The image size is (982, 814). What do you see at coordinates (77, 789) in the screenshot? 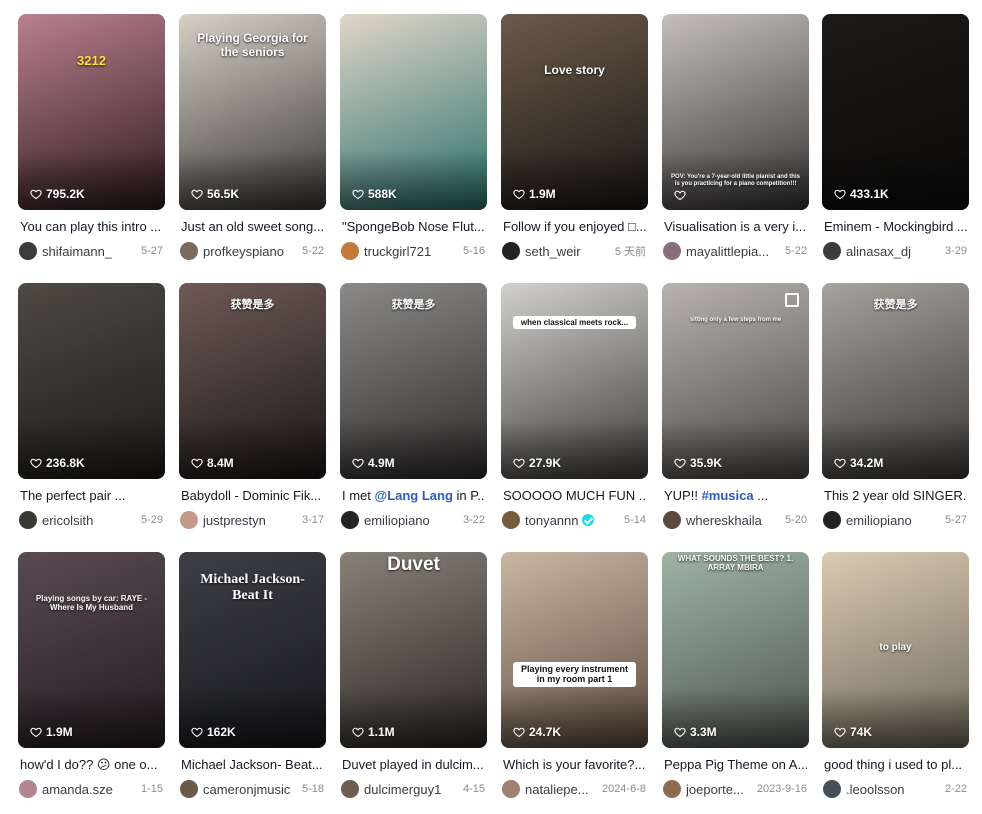
I see `username-link: amanda.sze` at bounding box center [77, 789].